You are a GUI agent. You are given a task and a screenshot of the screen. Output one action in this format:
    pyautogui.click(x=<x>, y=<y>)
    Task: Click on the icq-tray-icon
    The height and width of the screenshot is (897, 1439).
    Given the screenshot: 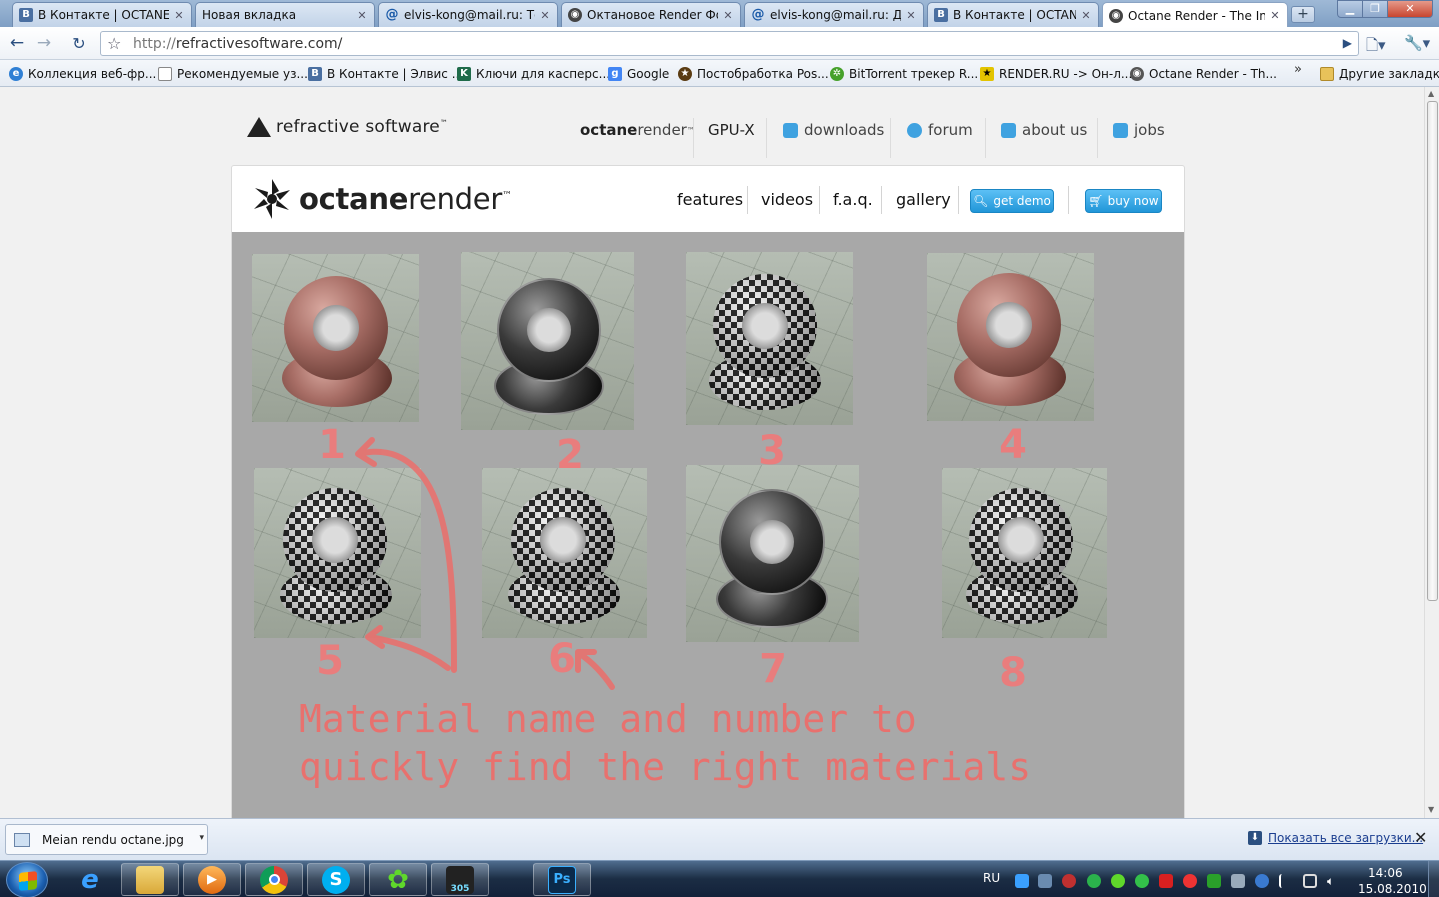 What is the action you would take?
    pyautogui.click(x=1118, y=881)
    